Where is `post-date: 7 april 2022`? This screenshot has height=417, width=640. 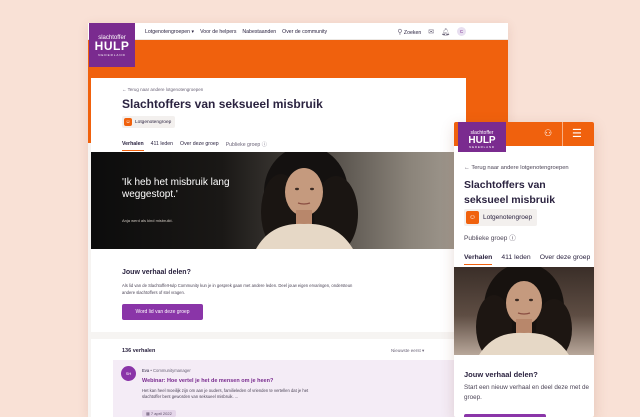 post-date: 7 april 2022 is located at coordinates (161, 413).